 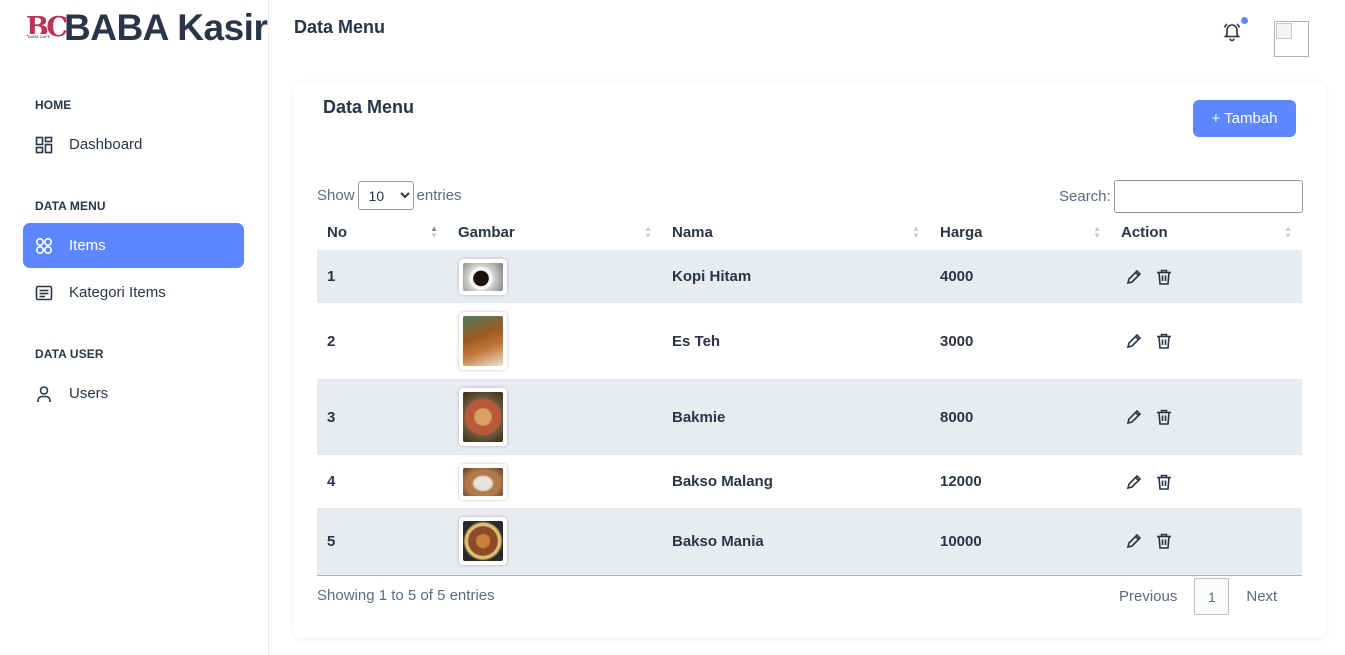 What do you see at coordinates (70, 206) in the screenshot?
I see `nav-caption-data-menu: DATA MENU` at bounding box center [70, 206].